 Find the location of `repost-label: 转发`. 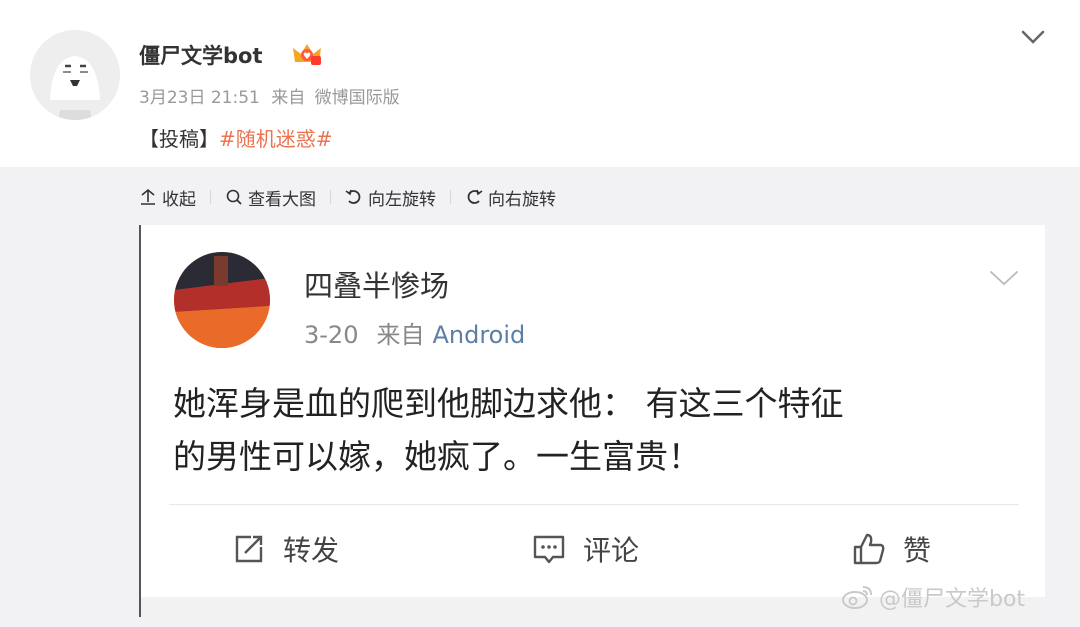

repost-label: 转发 is located at coordinates (311, 550).